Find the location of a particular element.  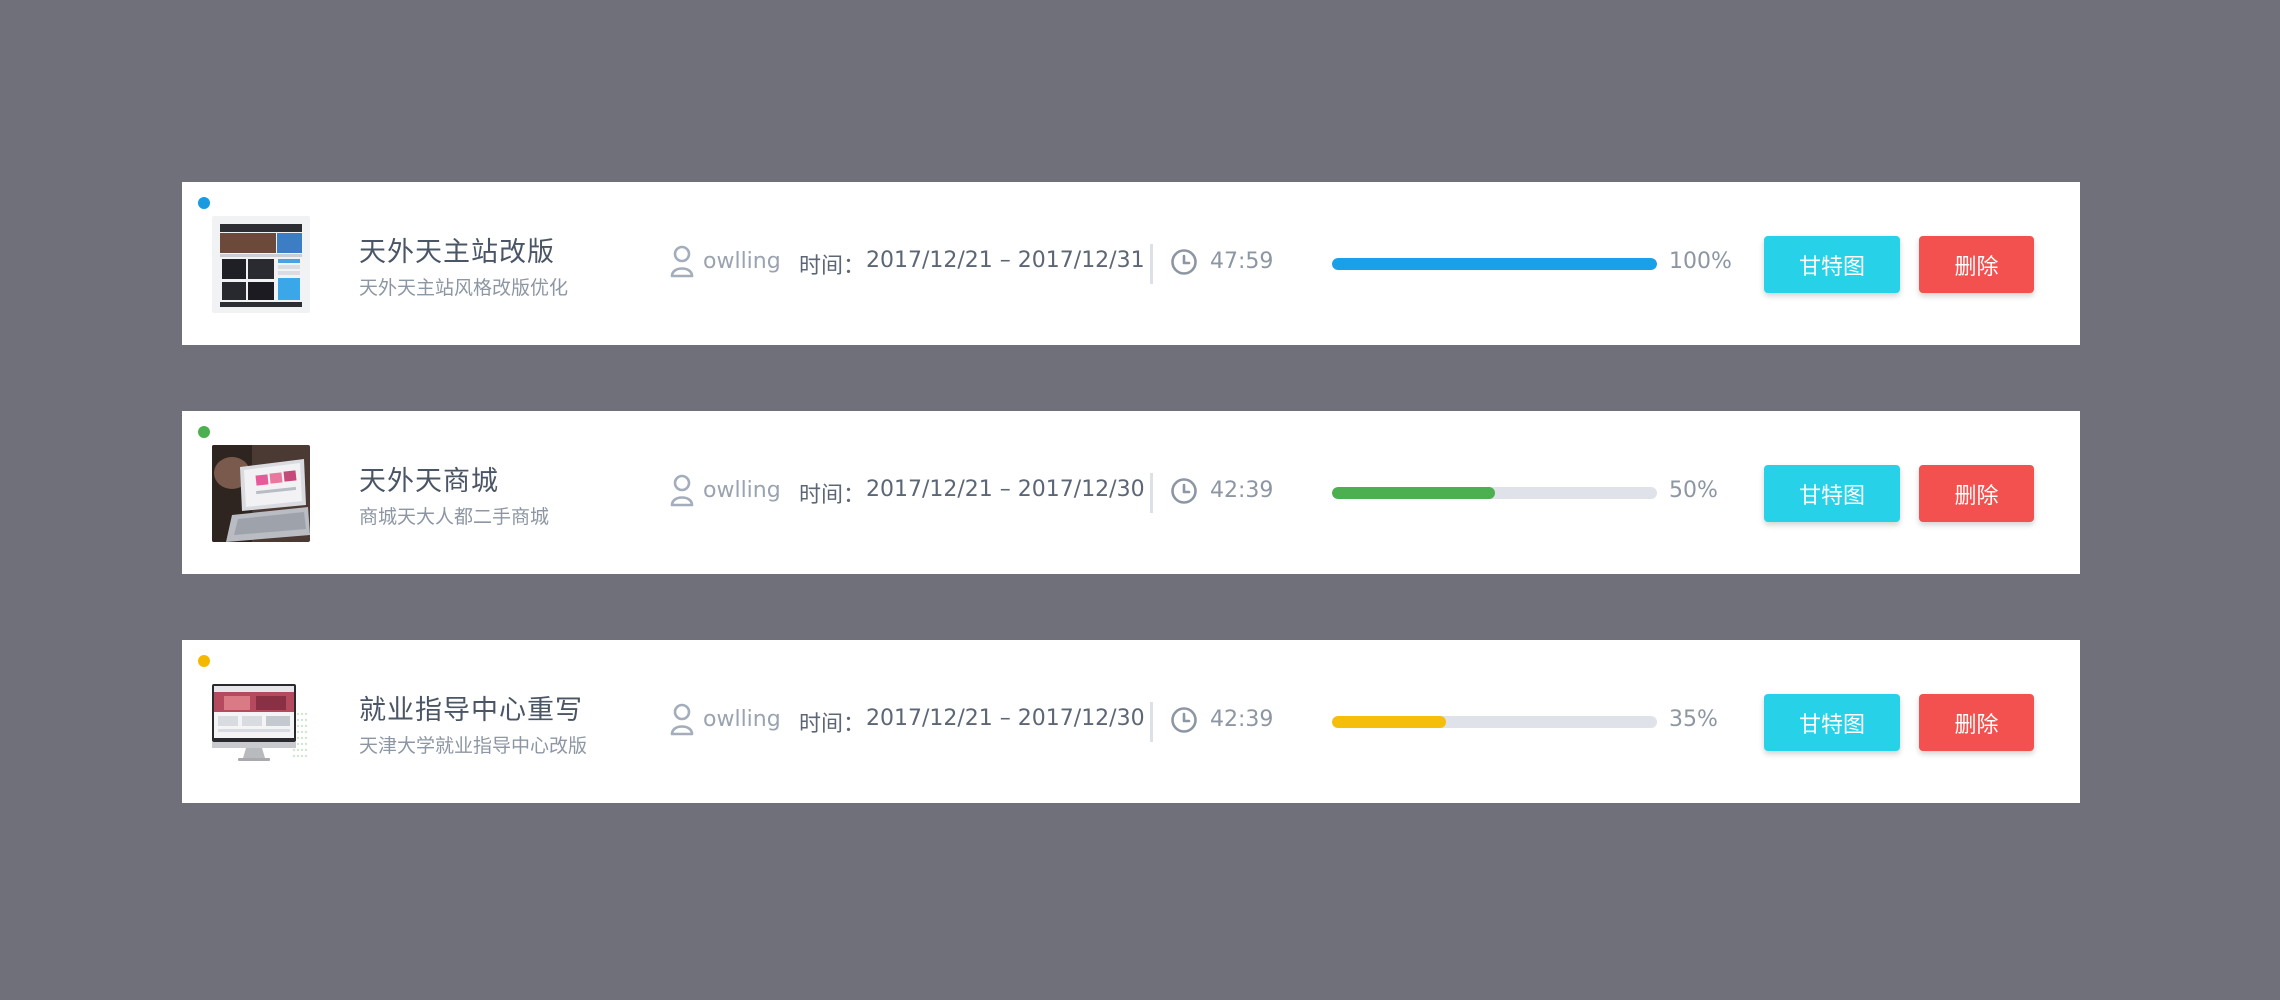

project-title: 天外天商城 is located at coordinates (429, 481).